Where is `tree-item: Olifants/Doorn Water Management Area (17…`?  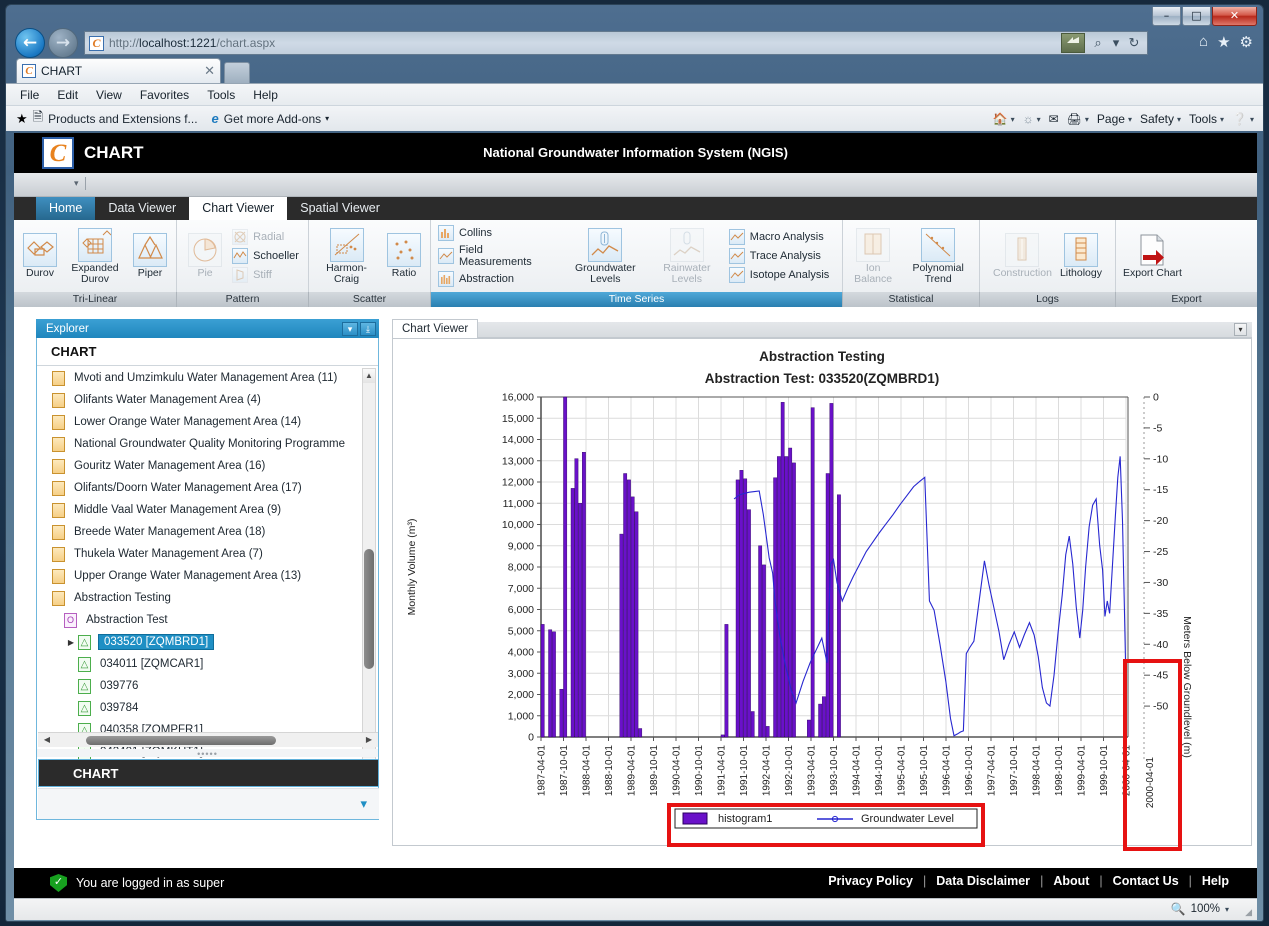 tree-item: Olifants/Doorn Water Management Area (17… is located at coordinates (199, 488).